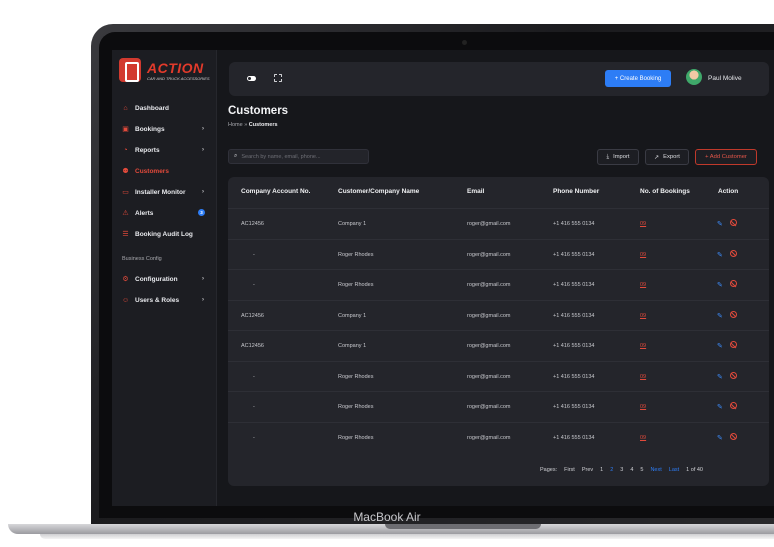  I want to click on laptop-notch, so click(463, 526).